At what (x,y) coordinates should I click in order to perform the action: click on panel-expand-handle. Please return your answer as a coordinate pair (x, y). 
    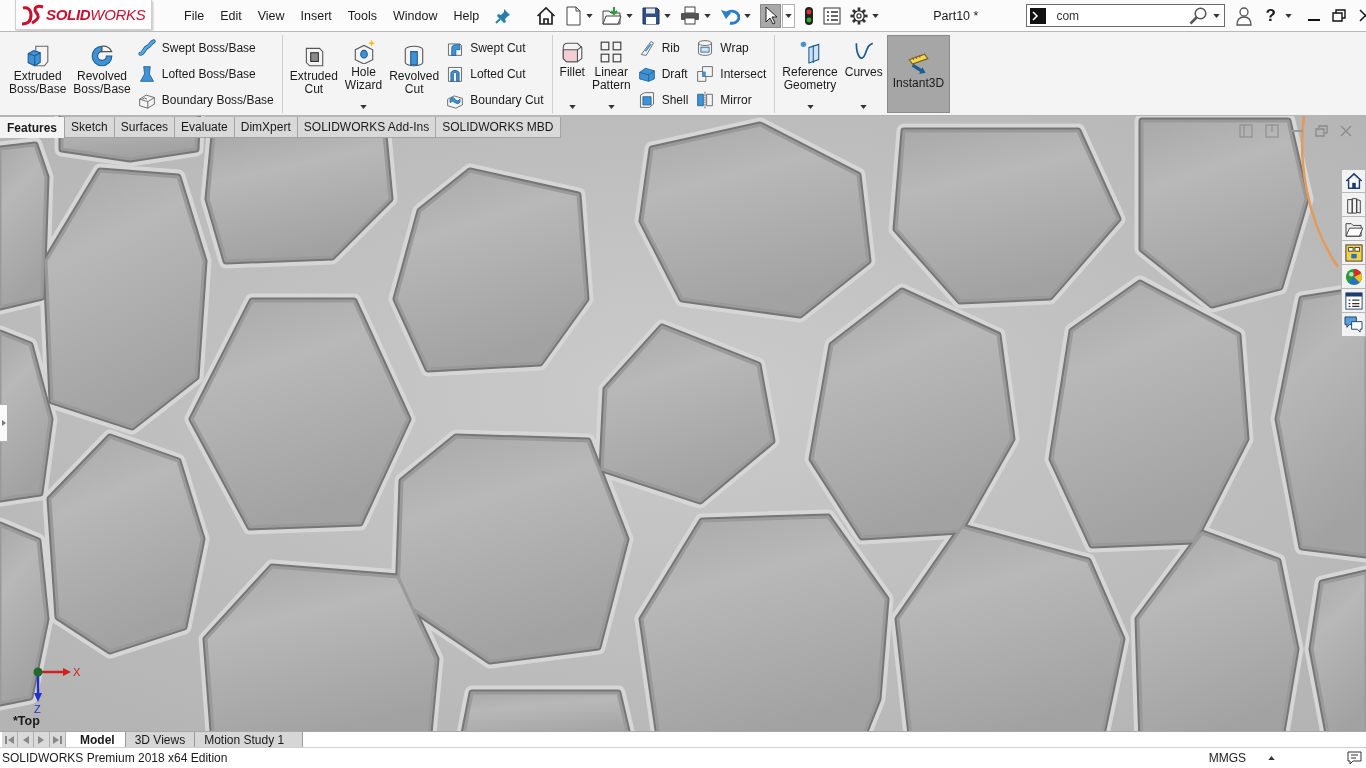
    Looking at the image, I should click on (4, 423).